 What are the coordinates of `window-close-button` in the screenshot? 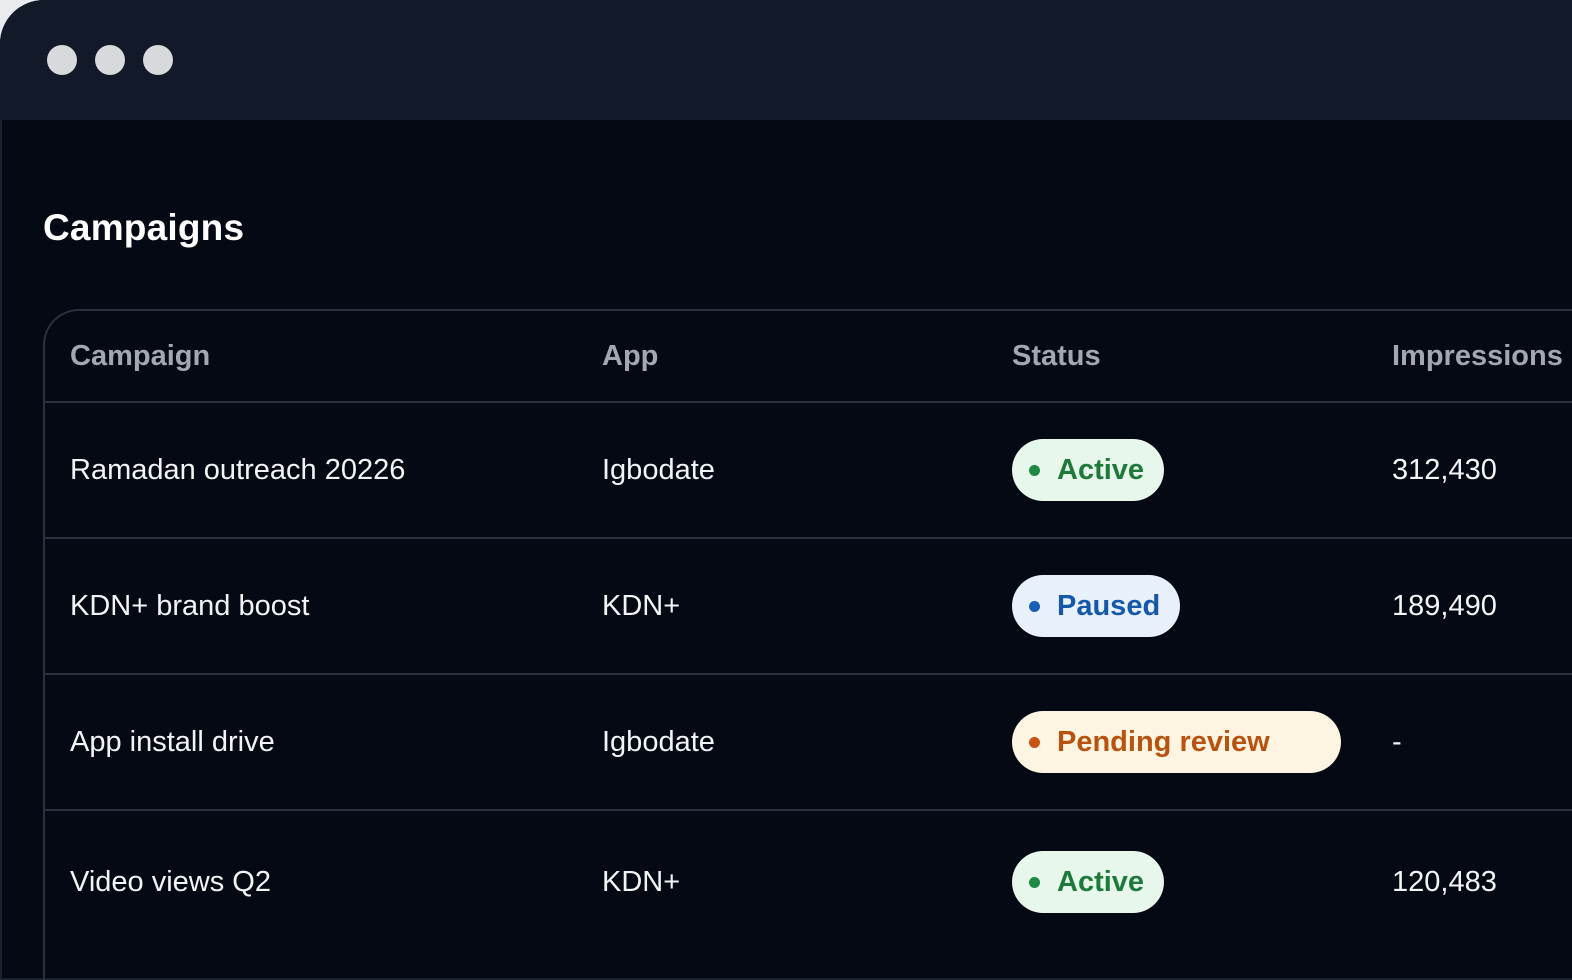 It's located at (62, 60).